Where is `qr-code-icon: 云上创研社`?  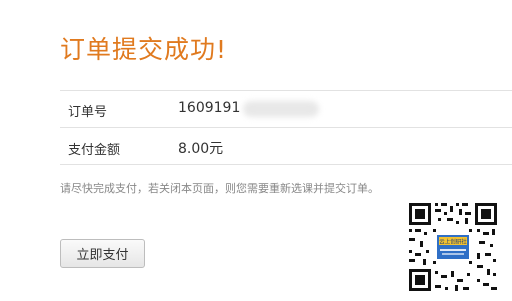
qr-code-icon: 云上创研社 is located at coordinates (453, 247).